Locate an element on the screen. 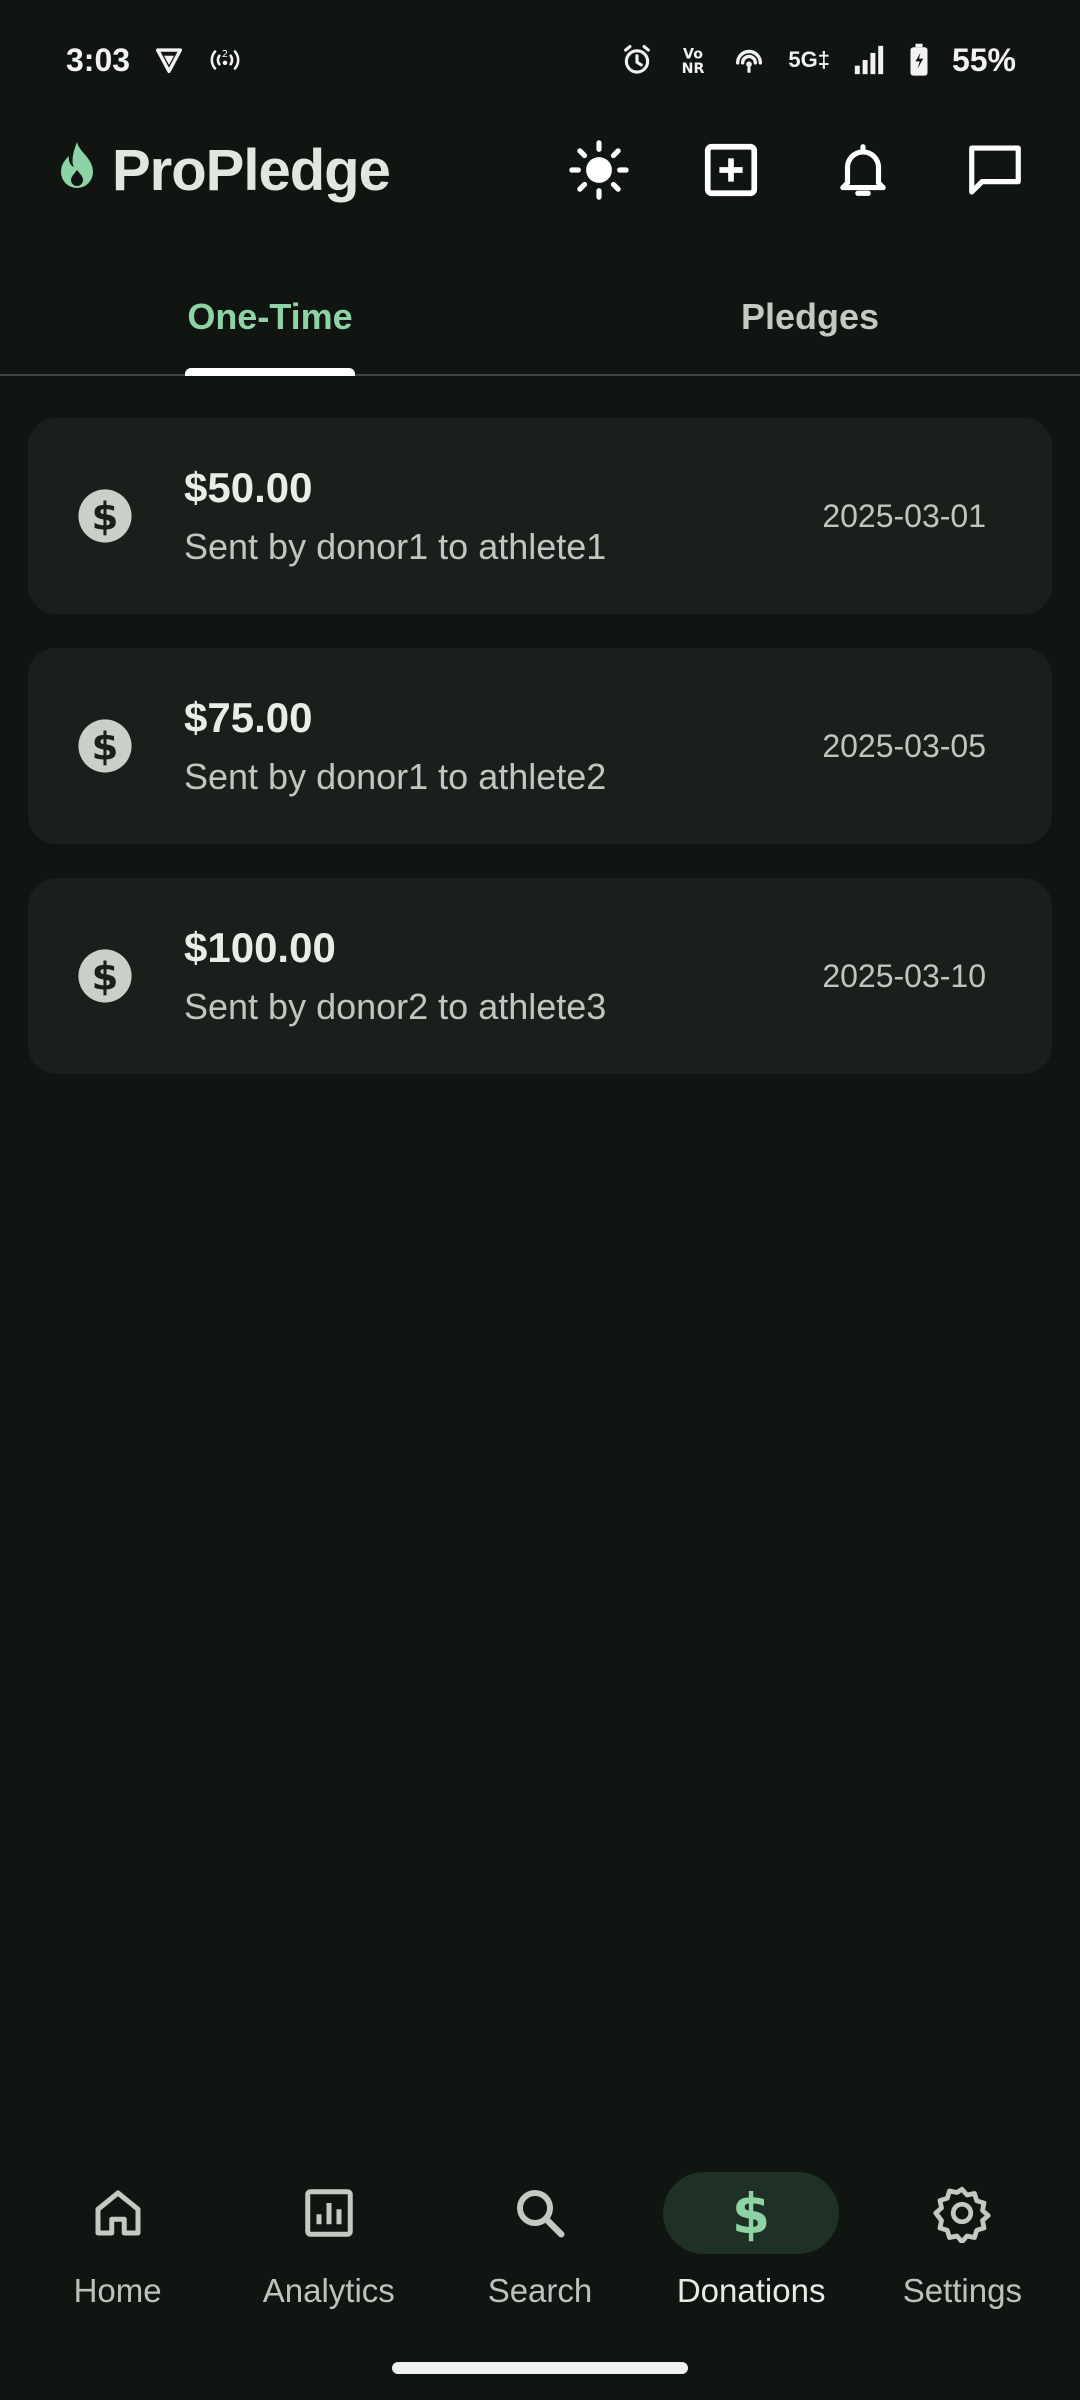 The height and width of the screenshot is (2400, 1080). donation-description: Sent by donor2 to athlete3 is located at coordinates (395, 1006).